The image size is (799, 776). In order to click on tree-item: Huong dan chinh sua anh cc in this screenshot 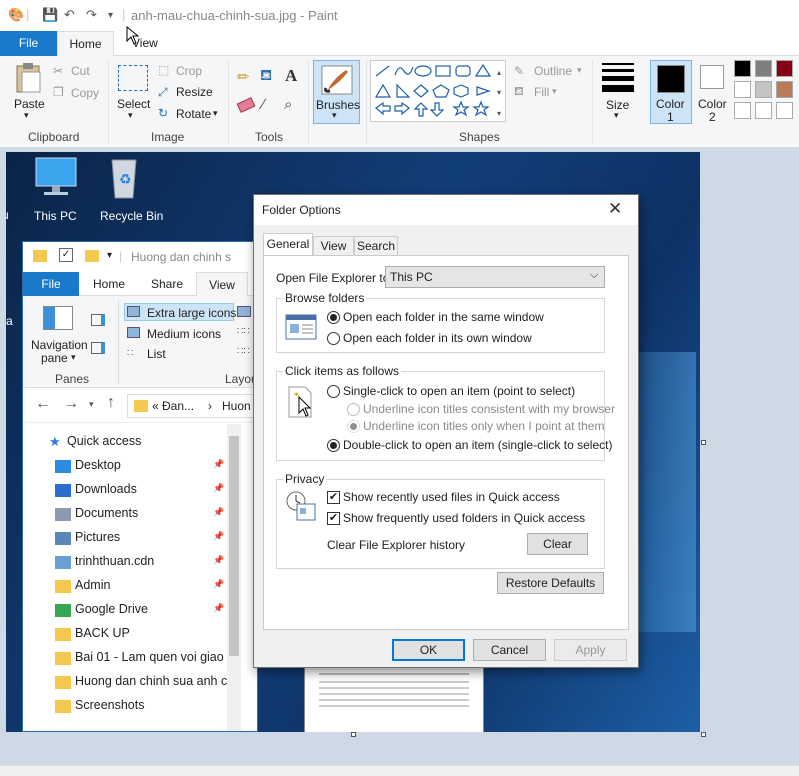, I will do `click(154, 681)`.